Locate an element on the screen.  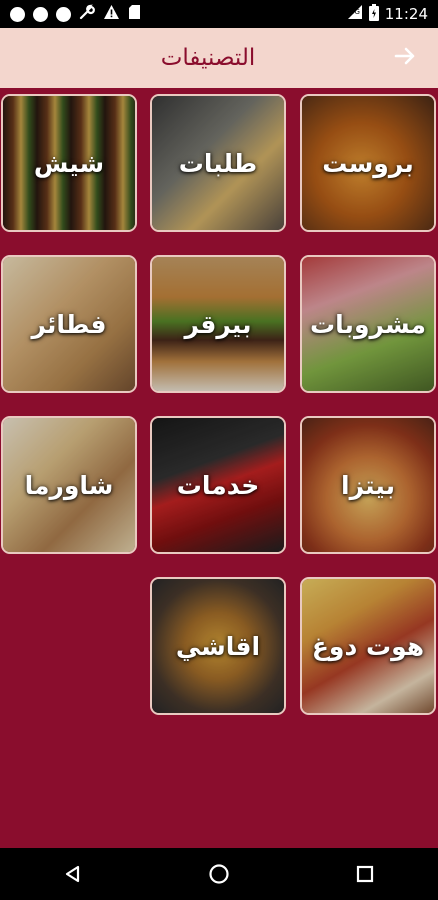
category-tile-pizza: بيتزا is located at coordinates (368, 485).